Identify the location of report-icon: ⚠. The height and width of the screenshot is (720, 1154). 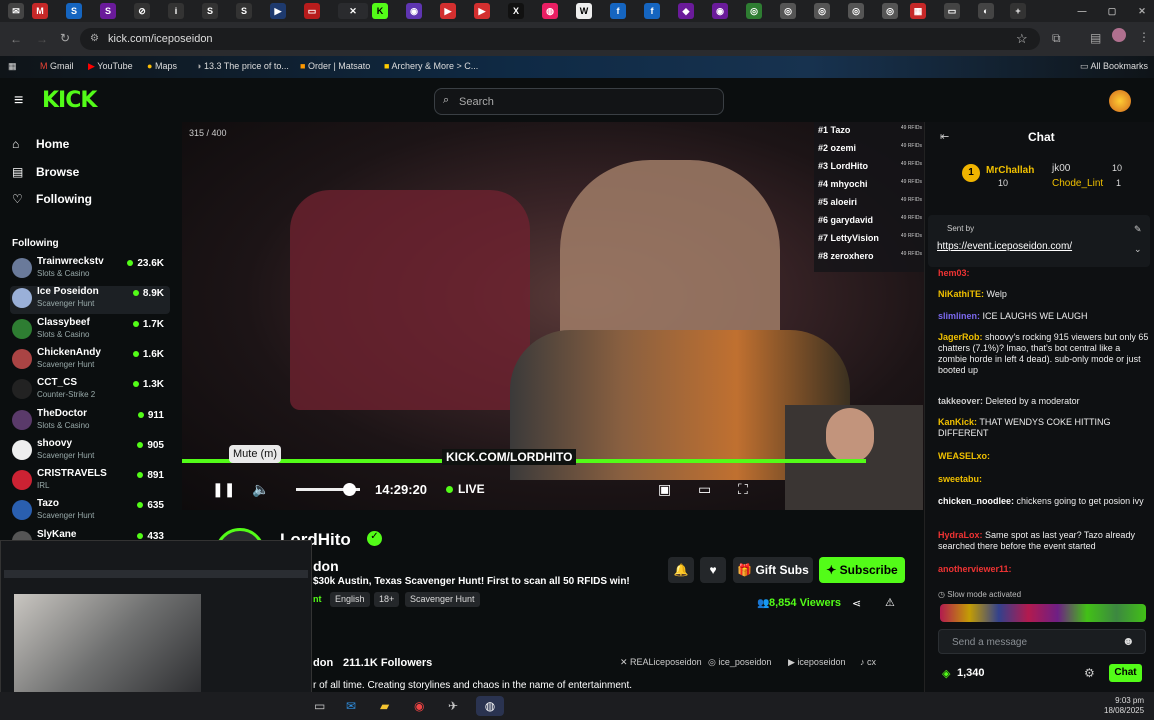
(890, 602).